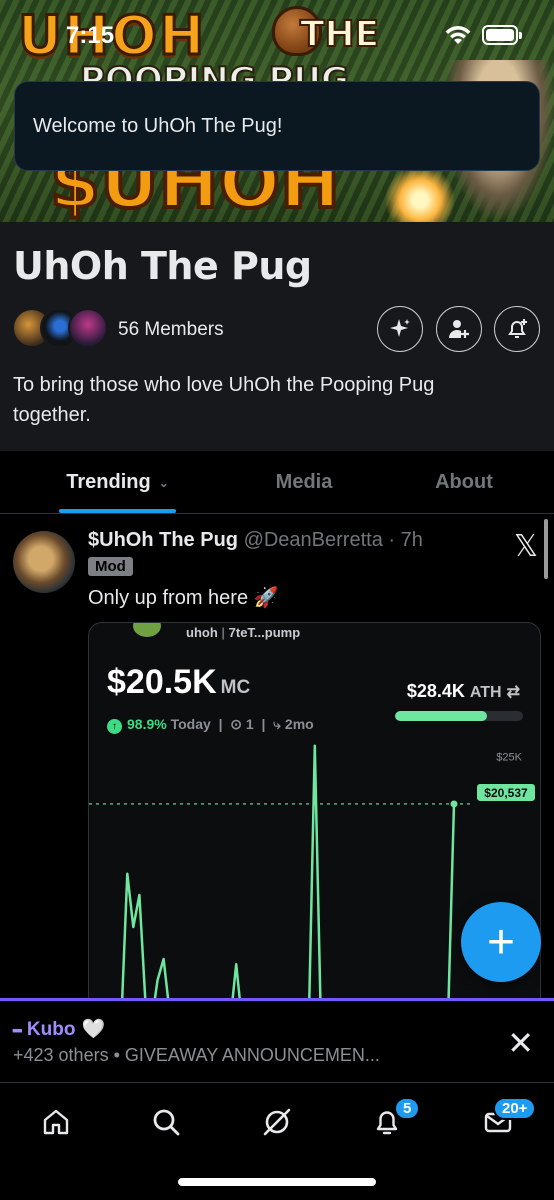  Describe the element at coordinates (277, 1182) in the screenshot. I see `home-indicator` at that location.